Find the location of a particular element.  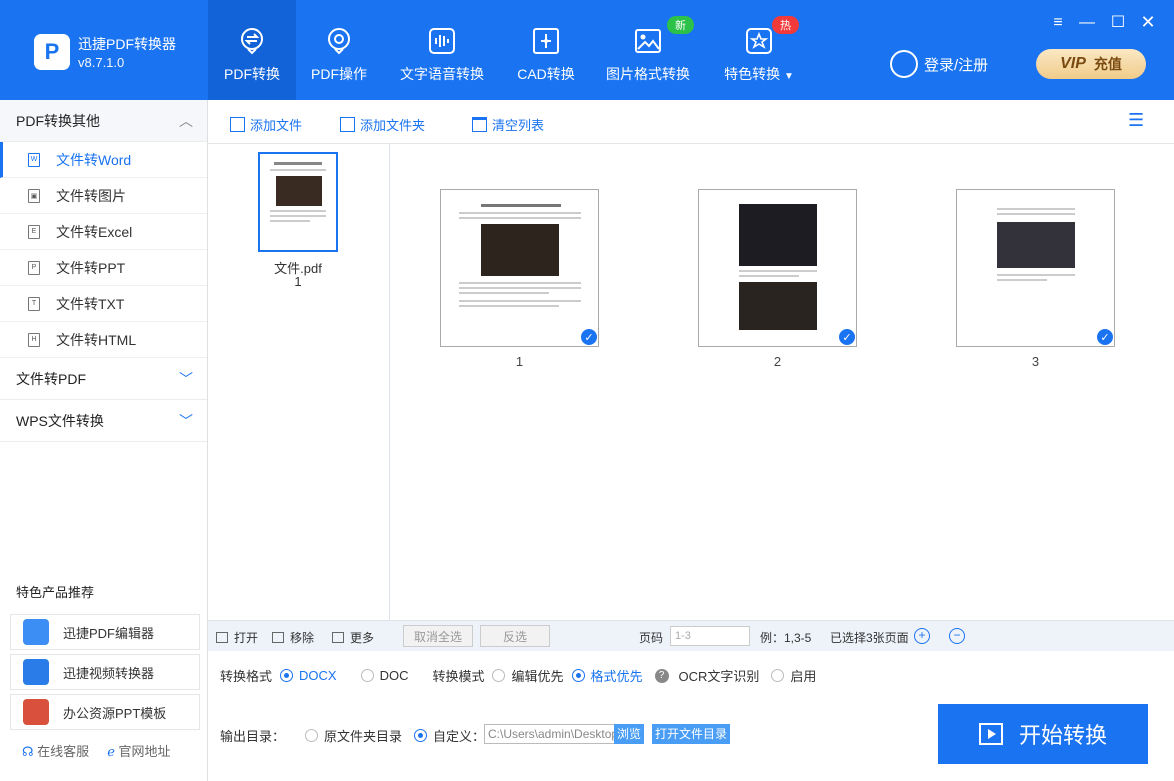

sidebar-section-to-pdf: 文件转PDF ﹀ is located at coordinates (103, 379).